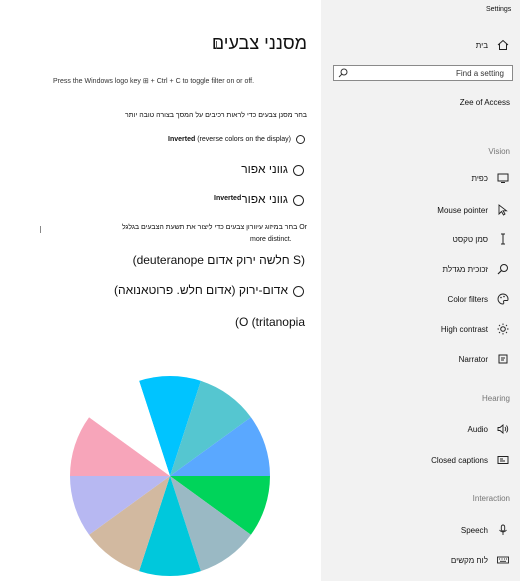 The height and width of the screenshot is (582, 520). Describe the element at coordinates (201, 290) in the screenshot. I see `option-protanope-label: אדום-ירוק (אדום חלש. פרוטאנואה)` at that location.